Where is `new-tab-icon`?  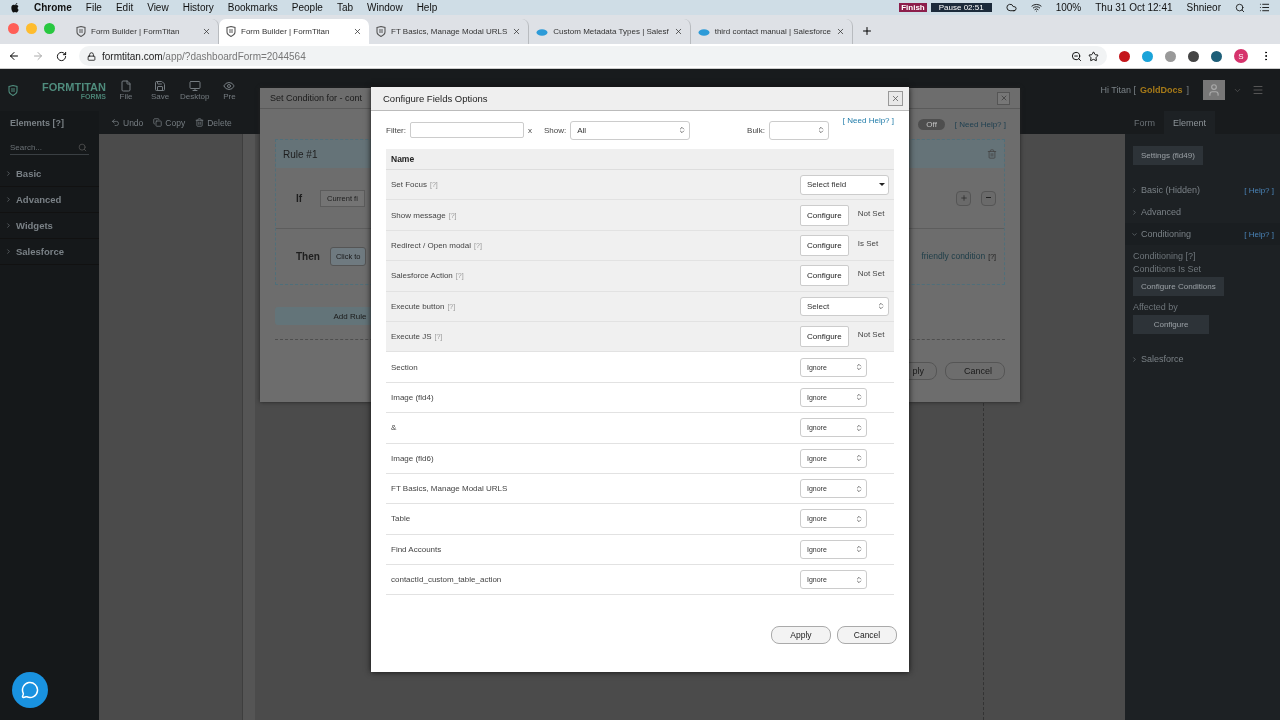
new-tab-icon is located at coordinates (867, 31).